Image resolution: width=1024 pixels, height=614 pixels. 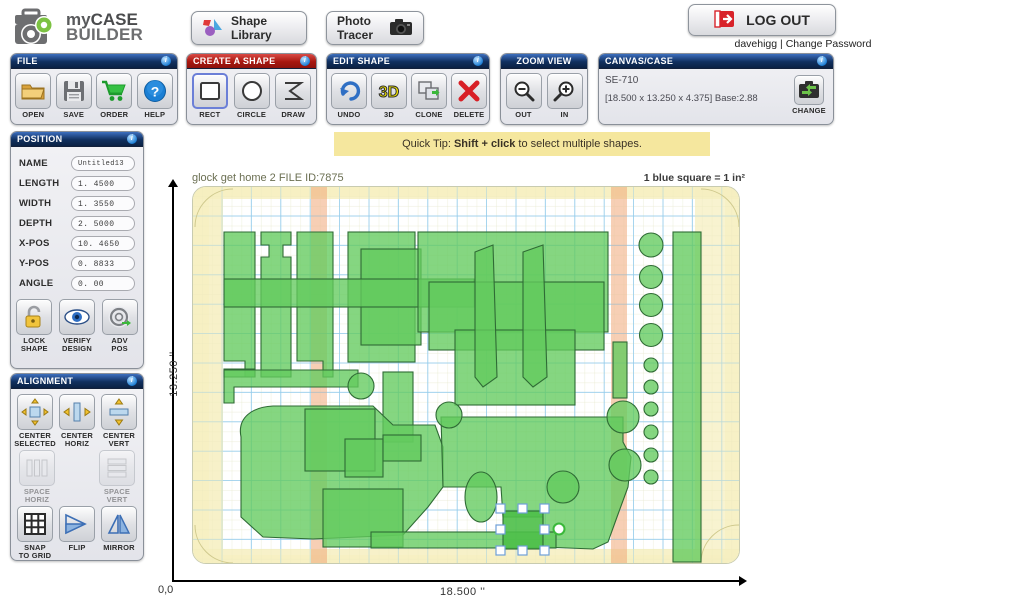 I want to click on quick-tip-prefix: Quick Tip:, so click(x=426, y=144).